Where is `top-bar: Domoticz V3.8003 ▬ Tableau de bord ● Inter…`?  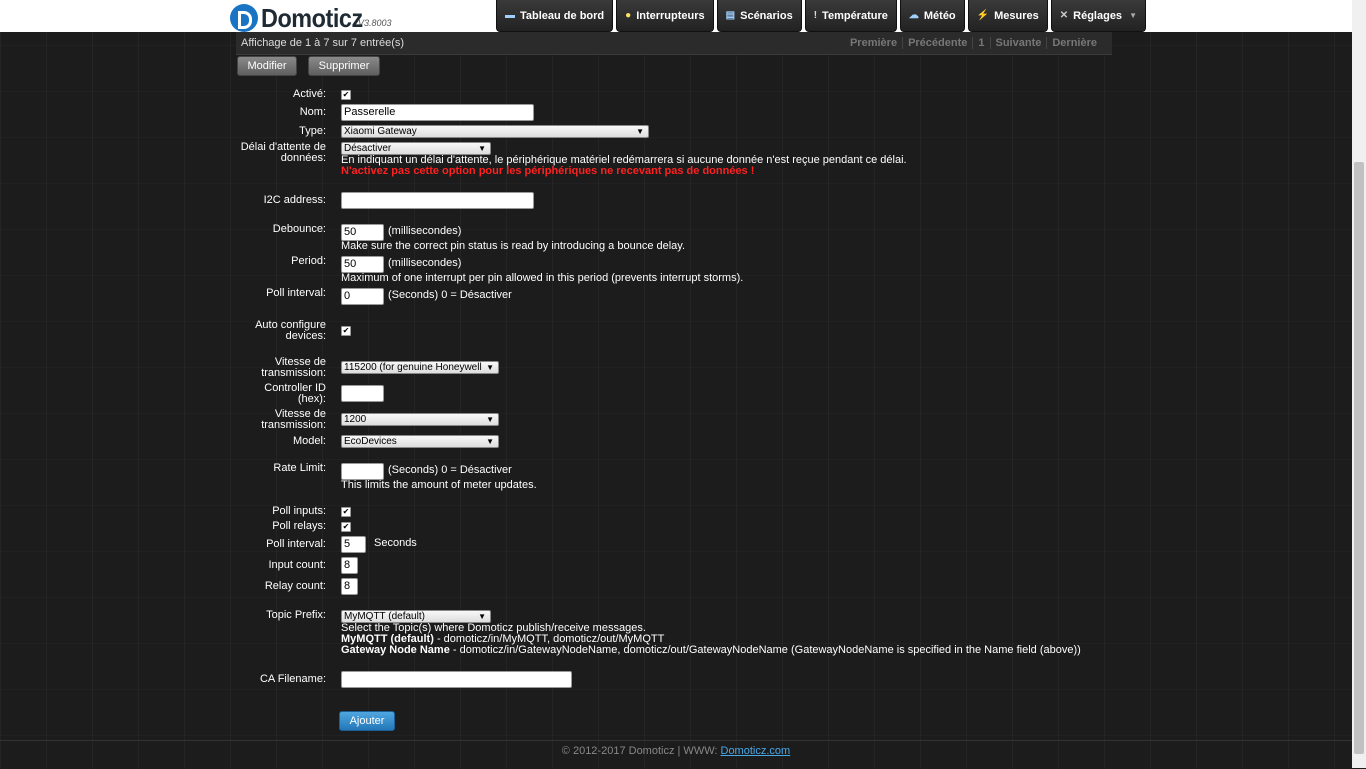
top-bar: Domoticz V3.8003 ▬ Tableau de bord ● Inter… is located at coordinates (676, 16).